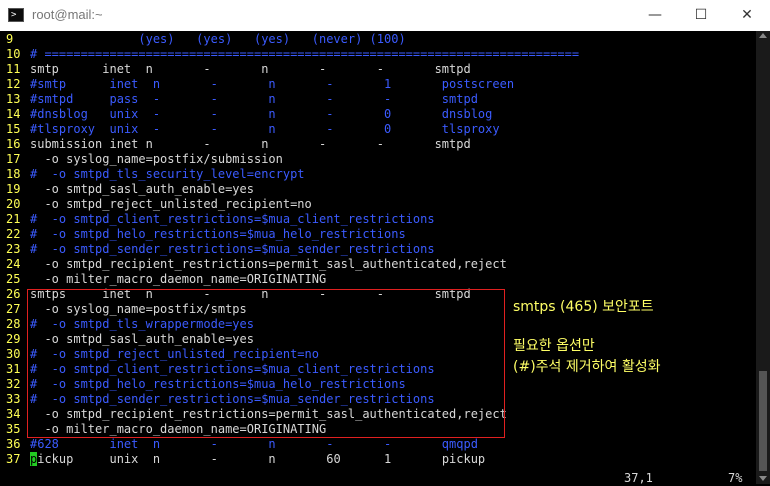 The image size is (770, 486). I want to click on vertical-scrollbar, so click(763, 257).